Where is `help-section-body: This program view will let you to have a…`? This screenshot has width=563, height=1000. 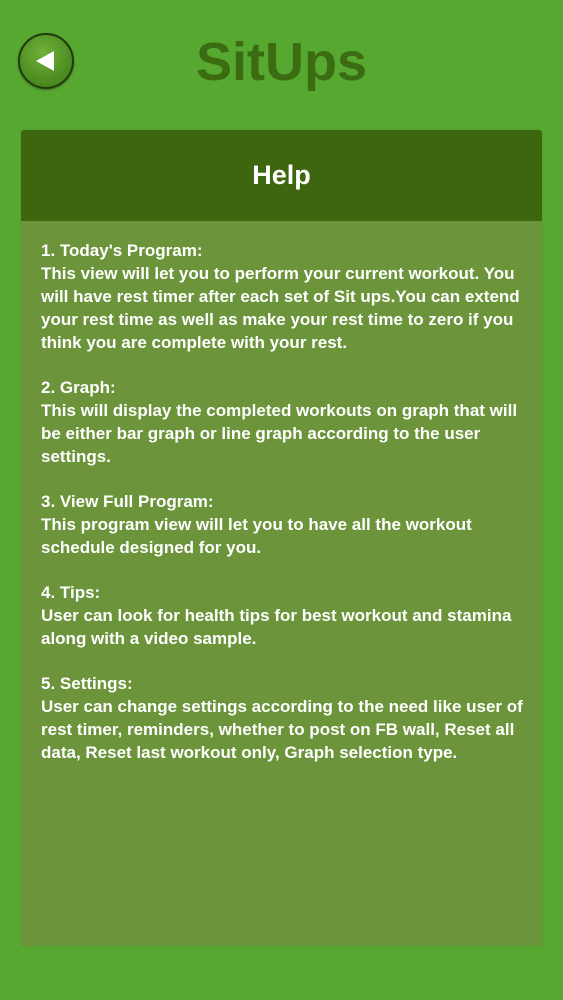 help-section-body: This program view will let you to have a… is located at coordinates (256, 536).